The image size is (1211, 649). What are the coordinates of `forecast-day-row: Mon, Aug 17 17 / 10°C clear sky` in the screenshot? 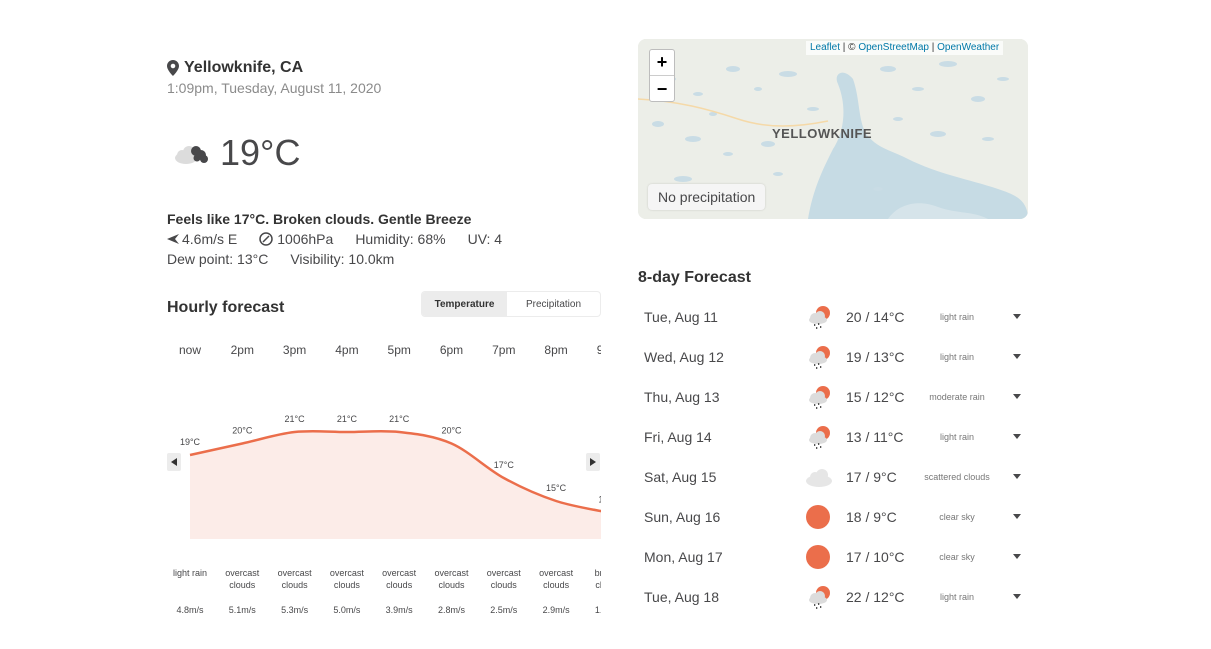 It's located at (833, 557).